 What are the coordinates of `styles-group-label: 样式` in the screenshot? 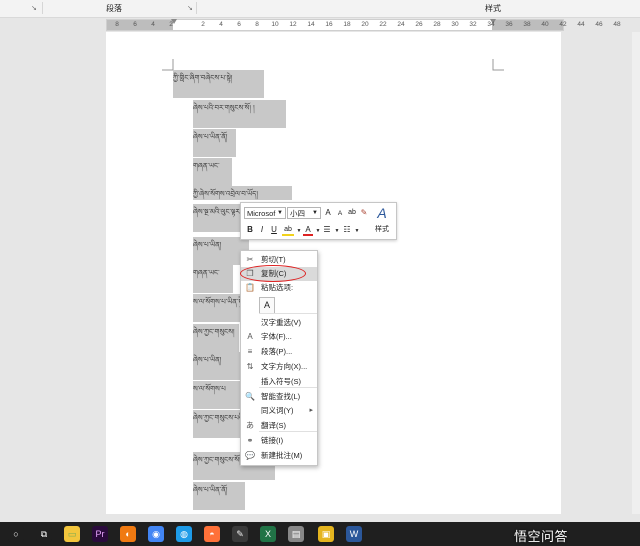 It's located at (493, 8).